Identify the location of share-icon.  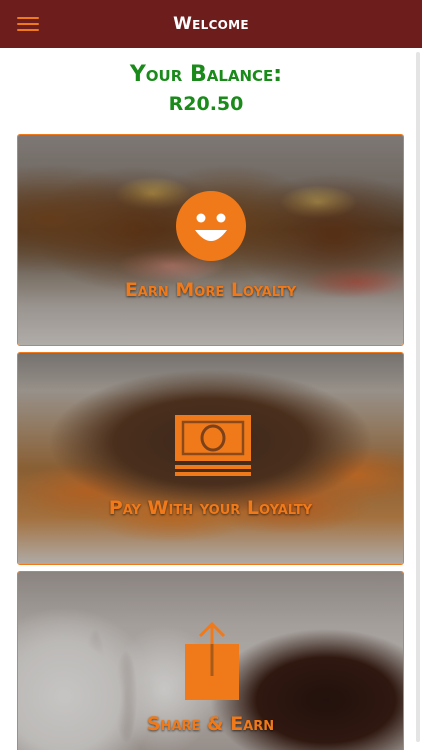
(212, 661).